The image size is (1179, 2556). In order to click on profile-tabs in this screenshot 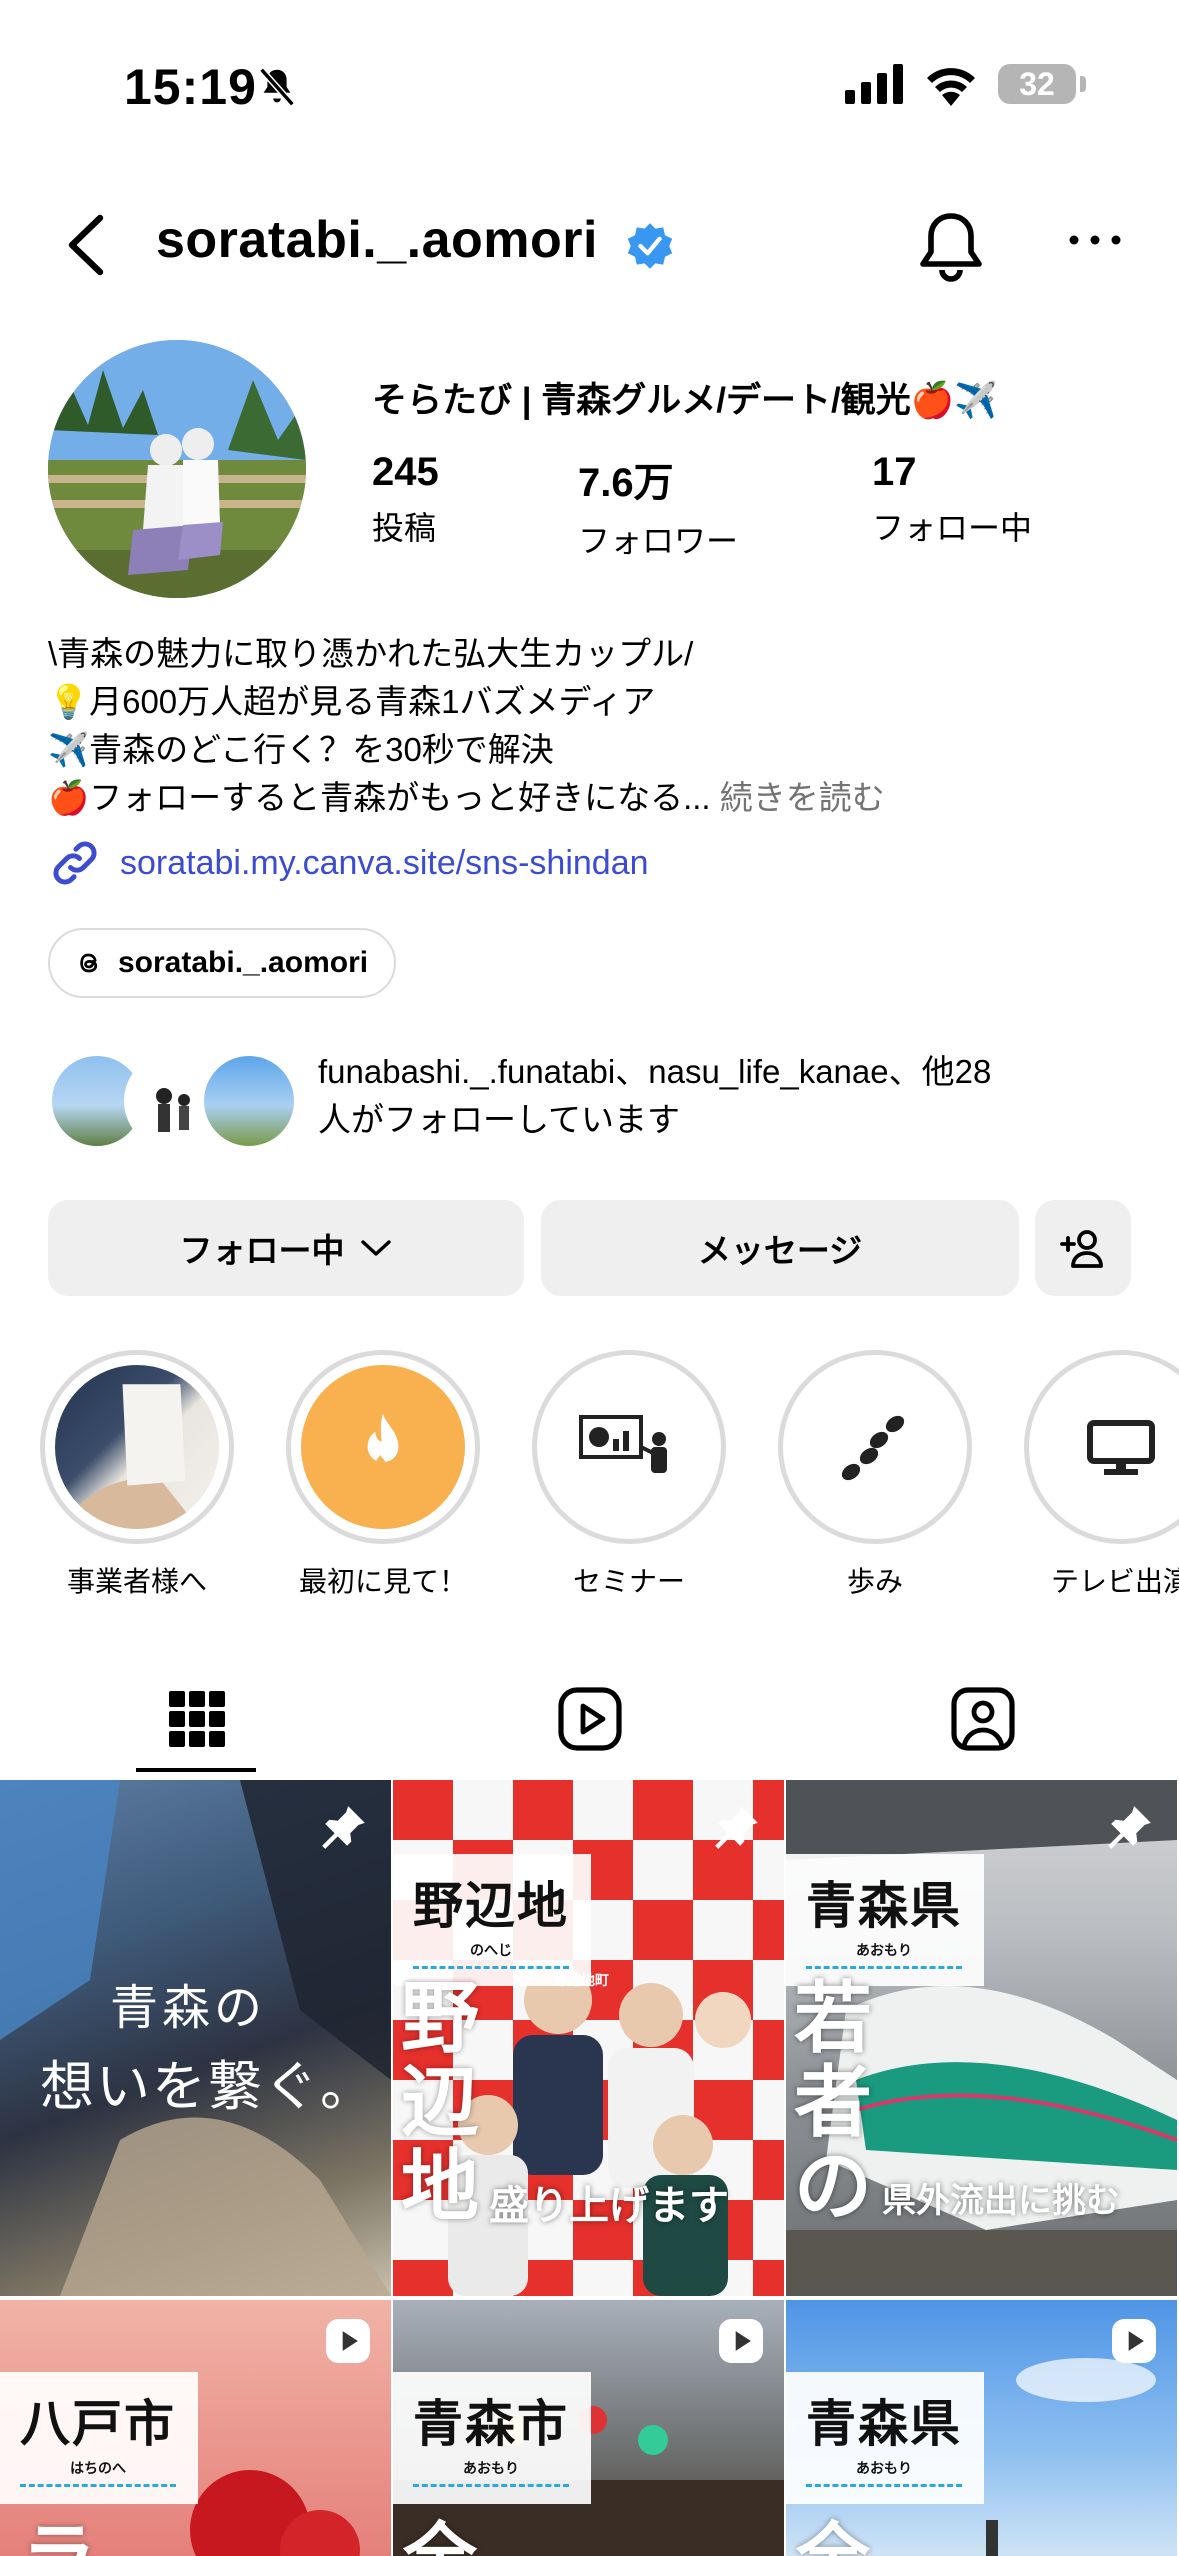, I will do `click(589, 1719)`.